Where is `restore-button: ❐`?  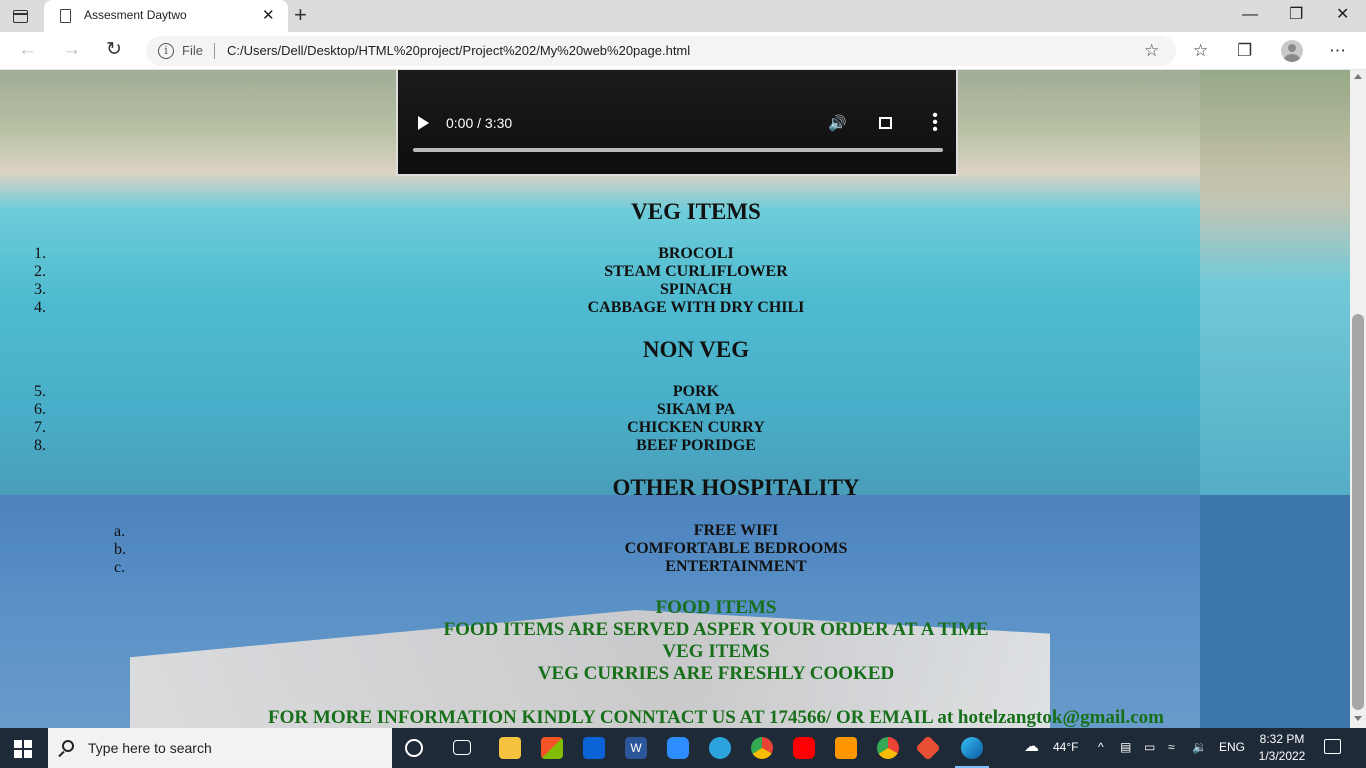
restore-button: ❐ is located at coordinates (1296, 15).